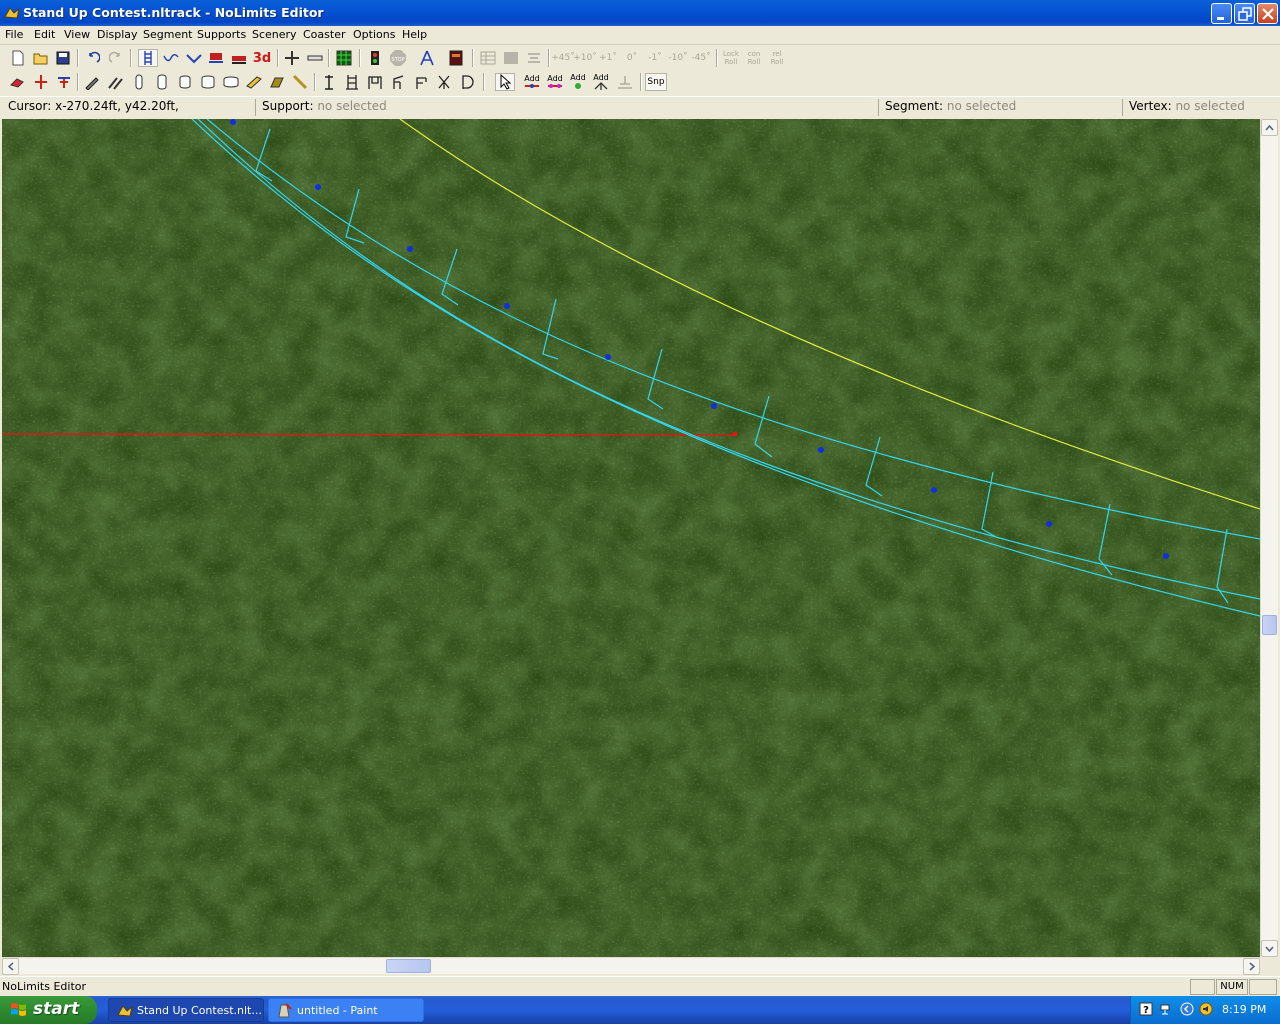 The width and height of the screenshot is (1280, 1024). What do you see at coordinates (216, 58) in the screenshot?
I see `train-icon` at bounding box center [216, 58].